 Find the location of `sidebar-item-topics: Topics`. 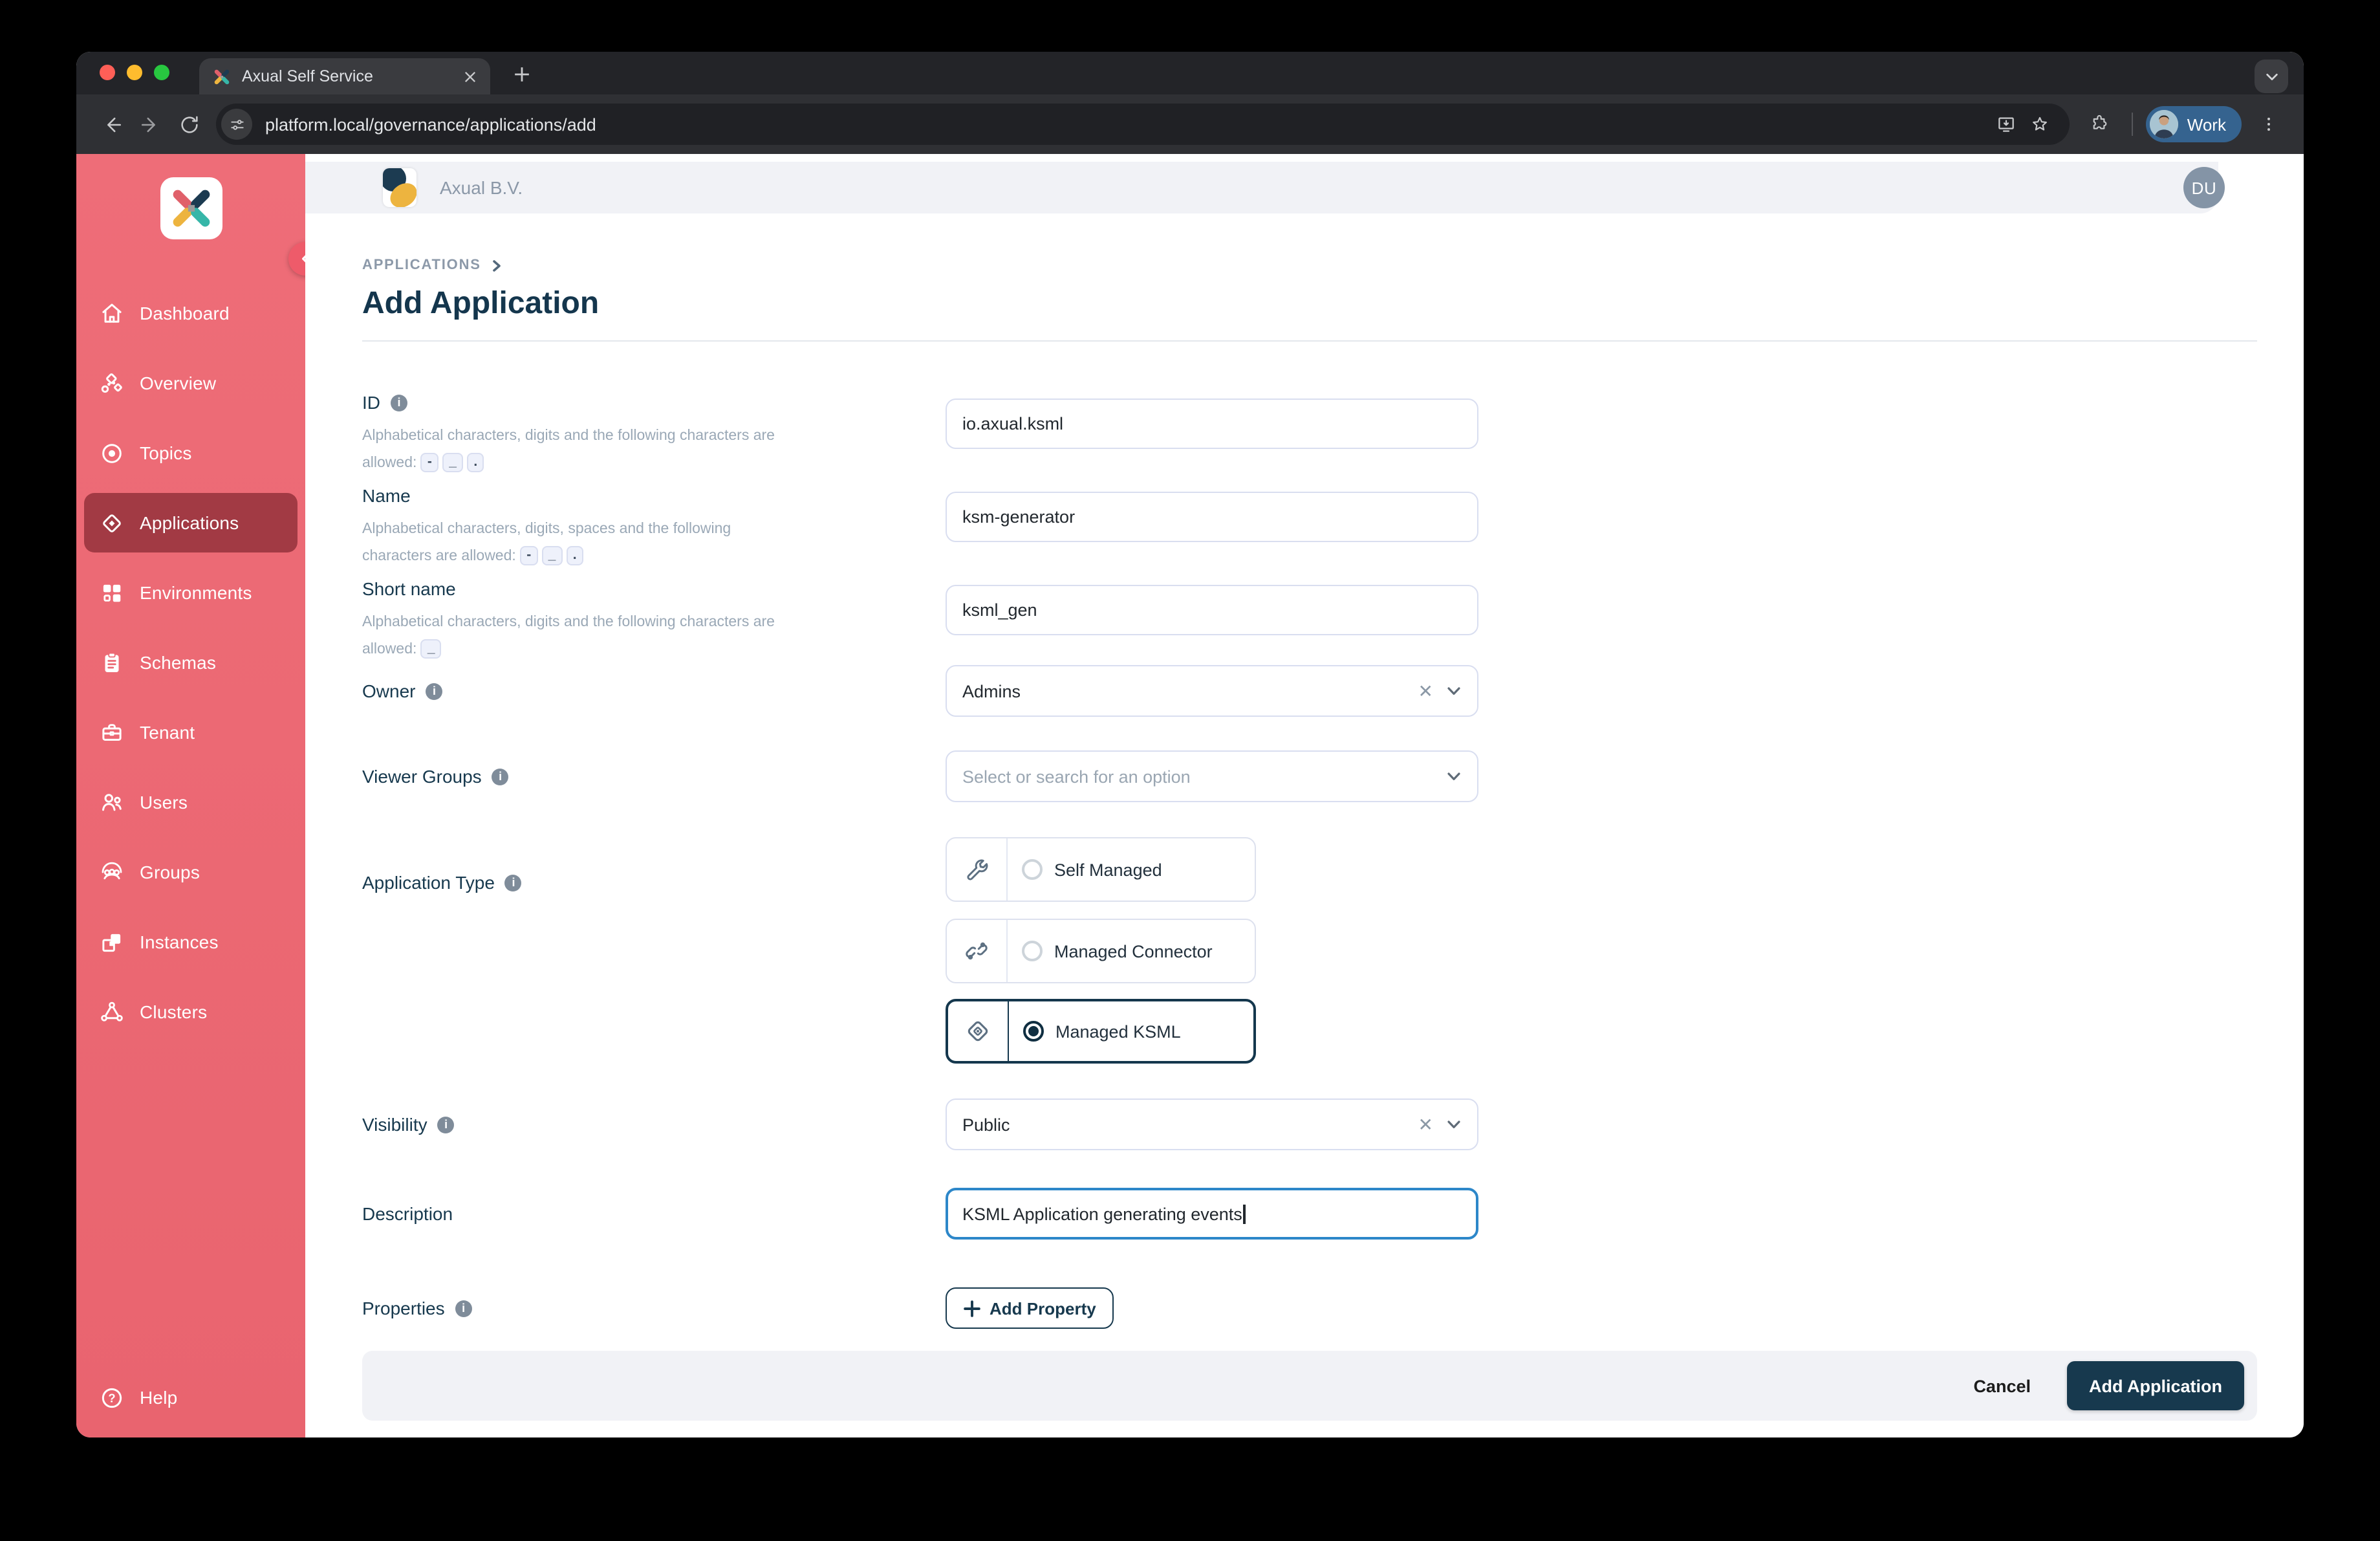

sidebar-item-topics: Topics is located at coordinates (191, 453).